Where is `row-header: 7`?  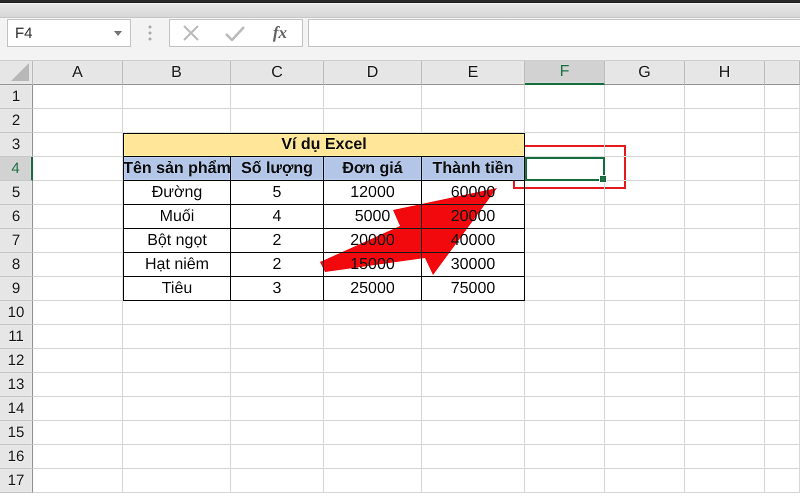 row-header: 7 is located at coordinates (16, 241).